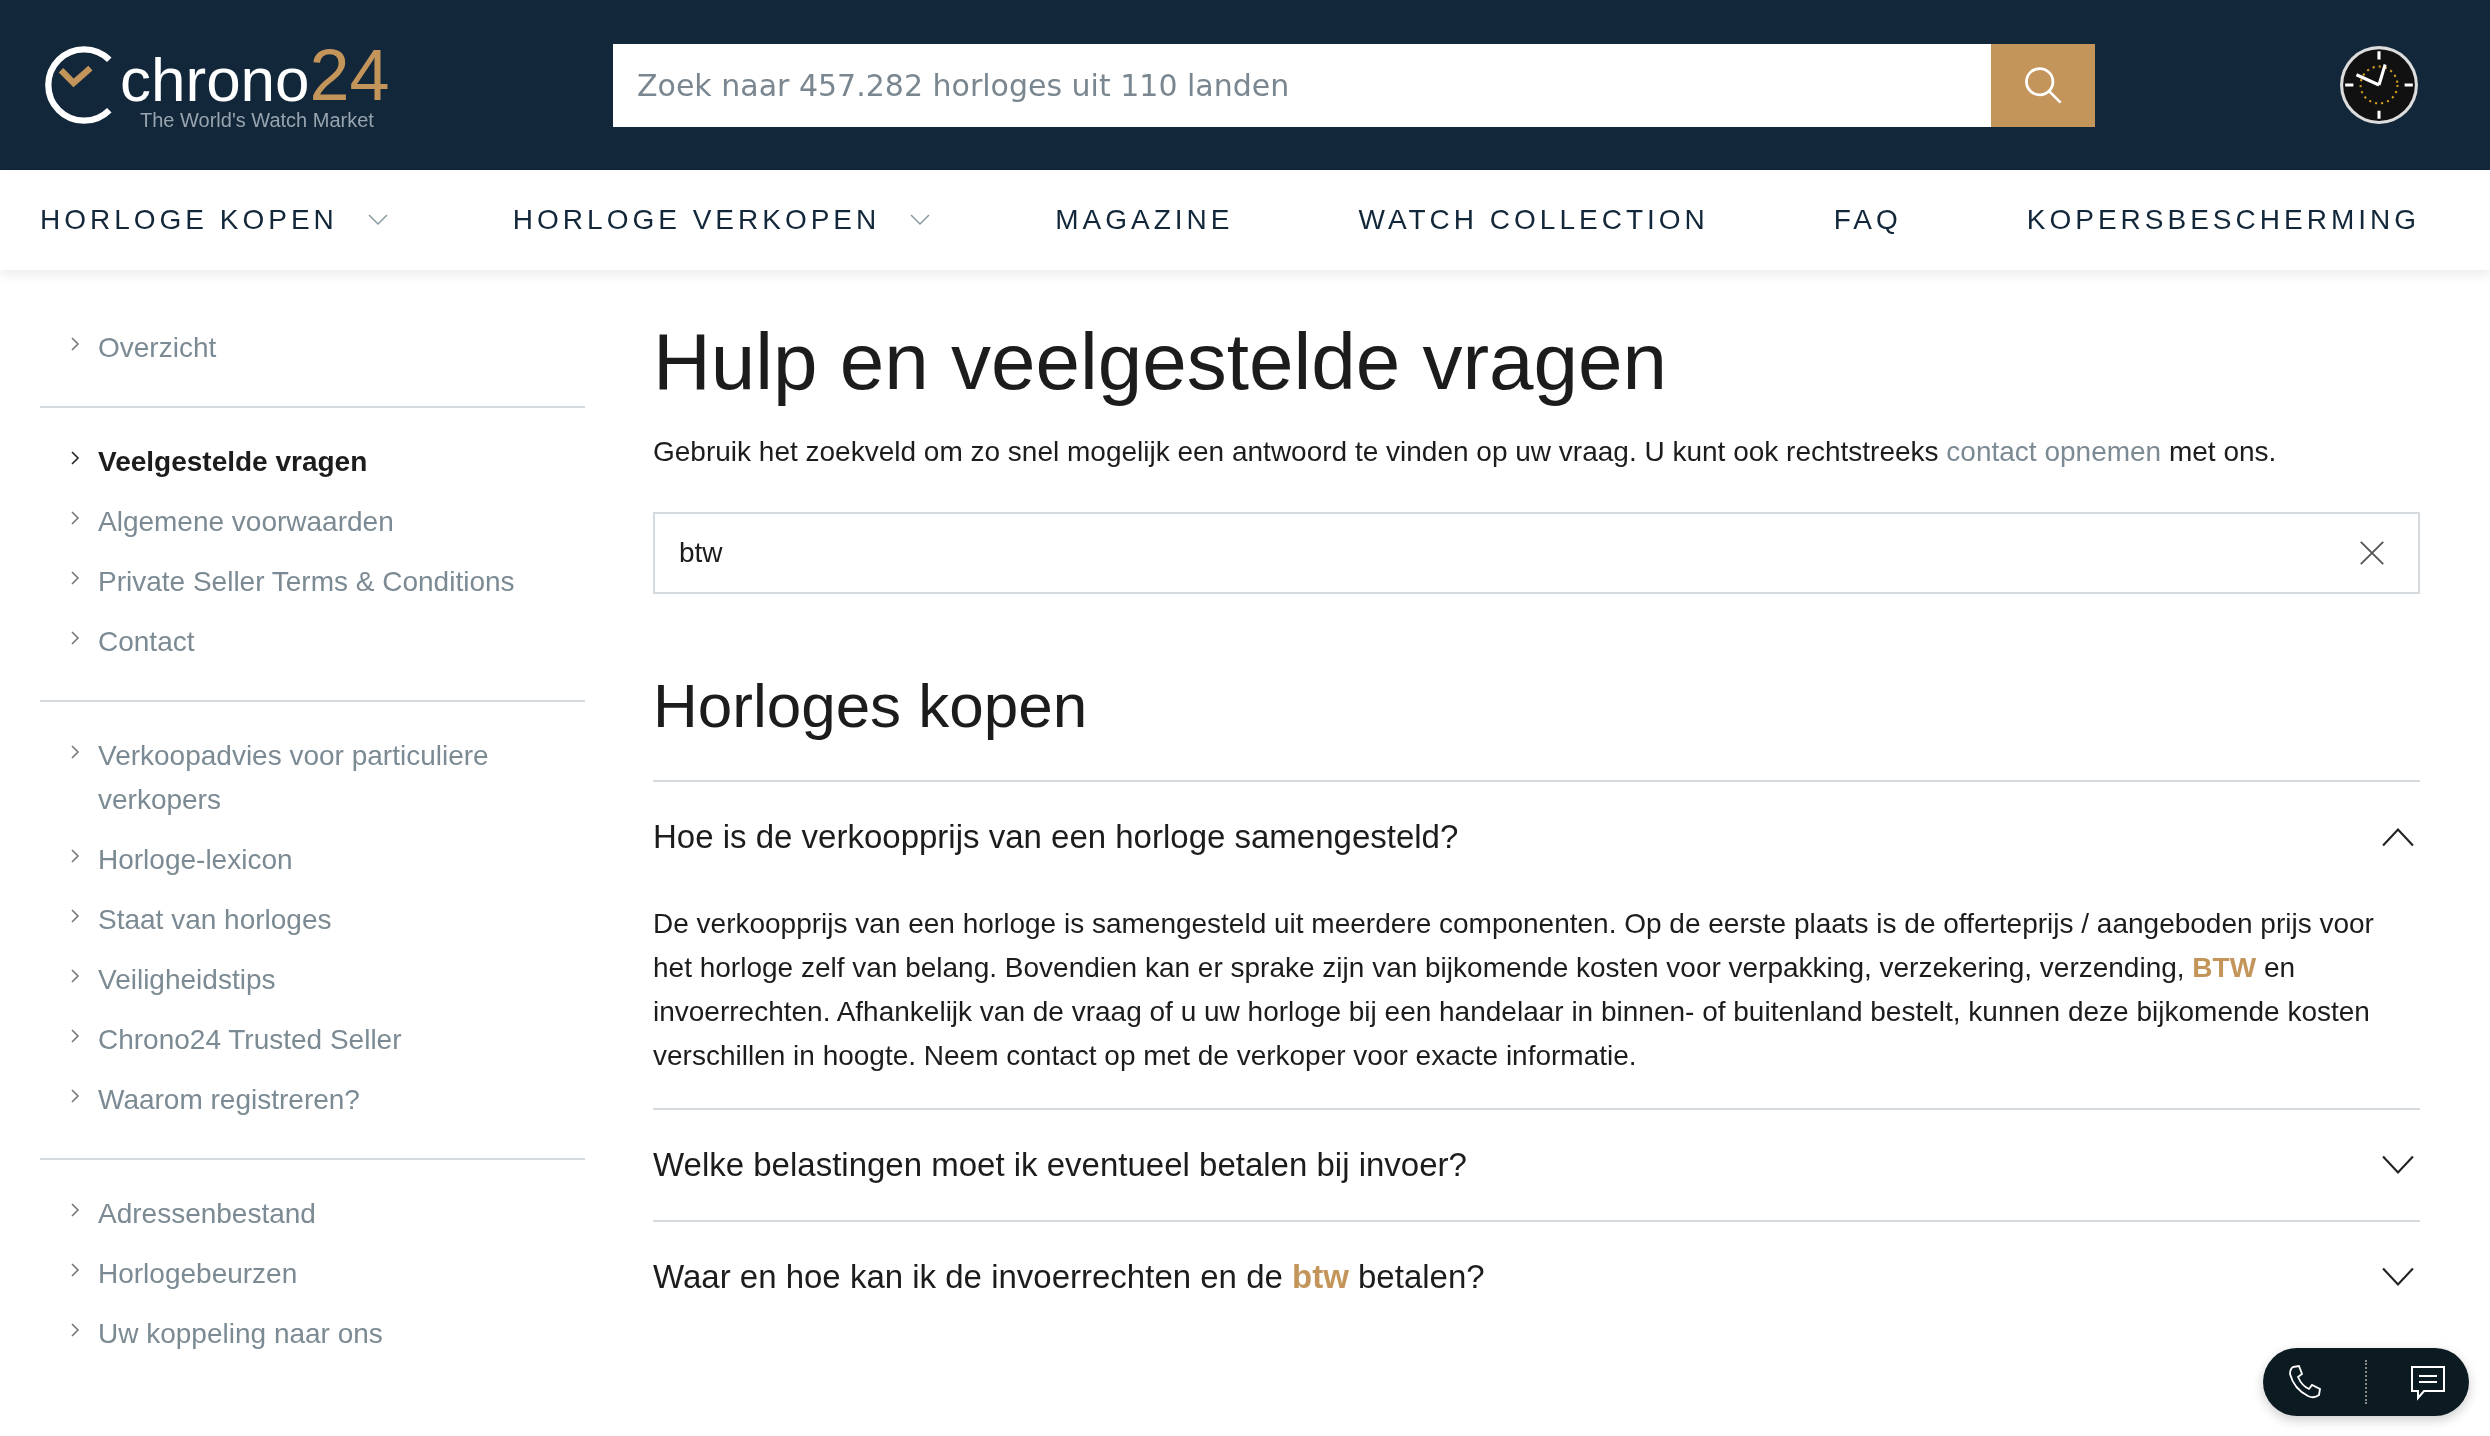  Describe the element at coordinates (189, 220) in the screenshot. I see `nav-link: HORLOGE KOPEN` at that location.